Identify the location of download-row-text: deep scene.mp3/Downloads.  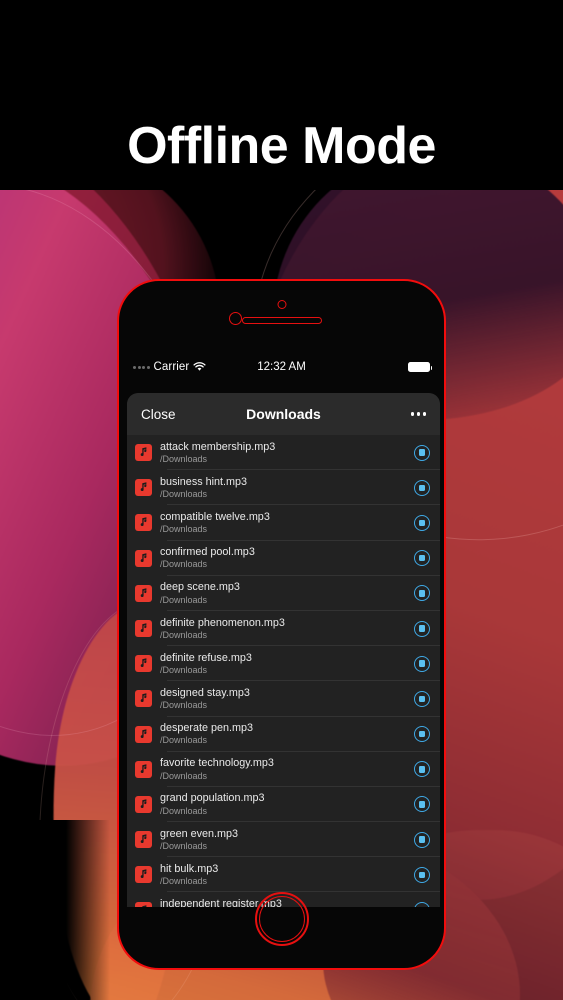
(284, 593).